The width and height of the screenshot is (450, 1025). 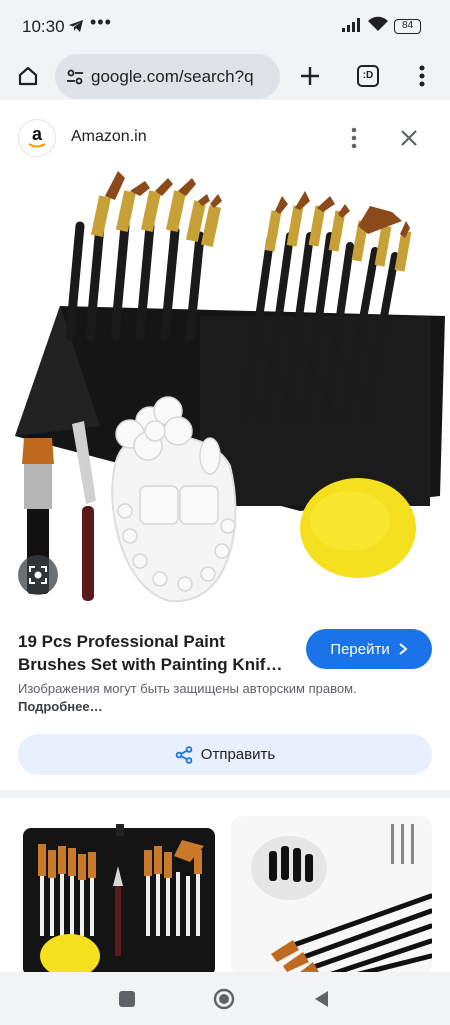 I want to click on browser-toolbar: google.com/search?q :D, so click(x=225, y=76).